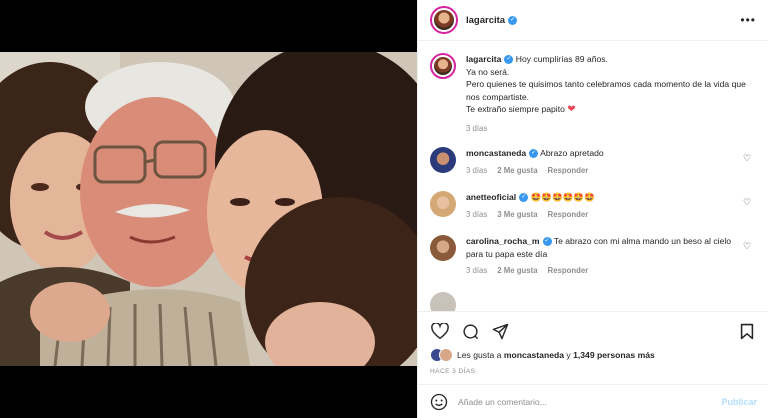  I want to click on red-heart-icon: ❤, so click(571, 109).